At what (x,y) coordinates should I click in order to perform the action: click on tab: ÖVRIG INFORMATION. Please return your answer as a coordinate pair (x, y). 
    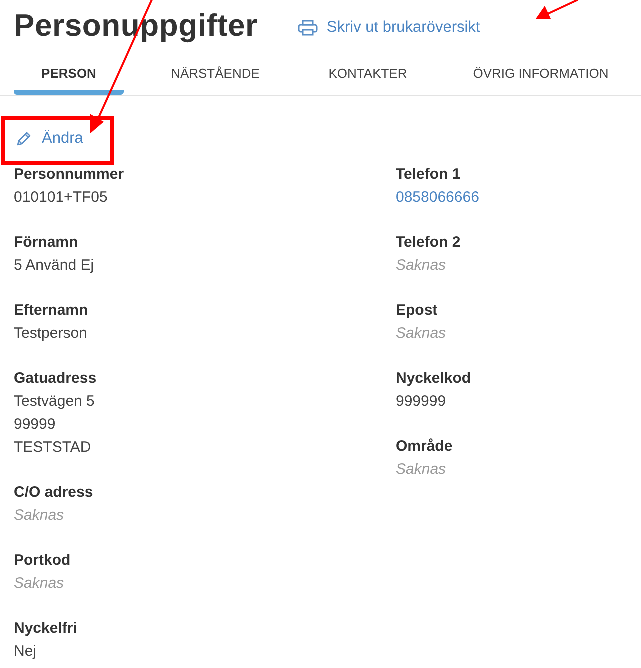
    Looking at the image, I should click on (541, 78).